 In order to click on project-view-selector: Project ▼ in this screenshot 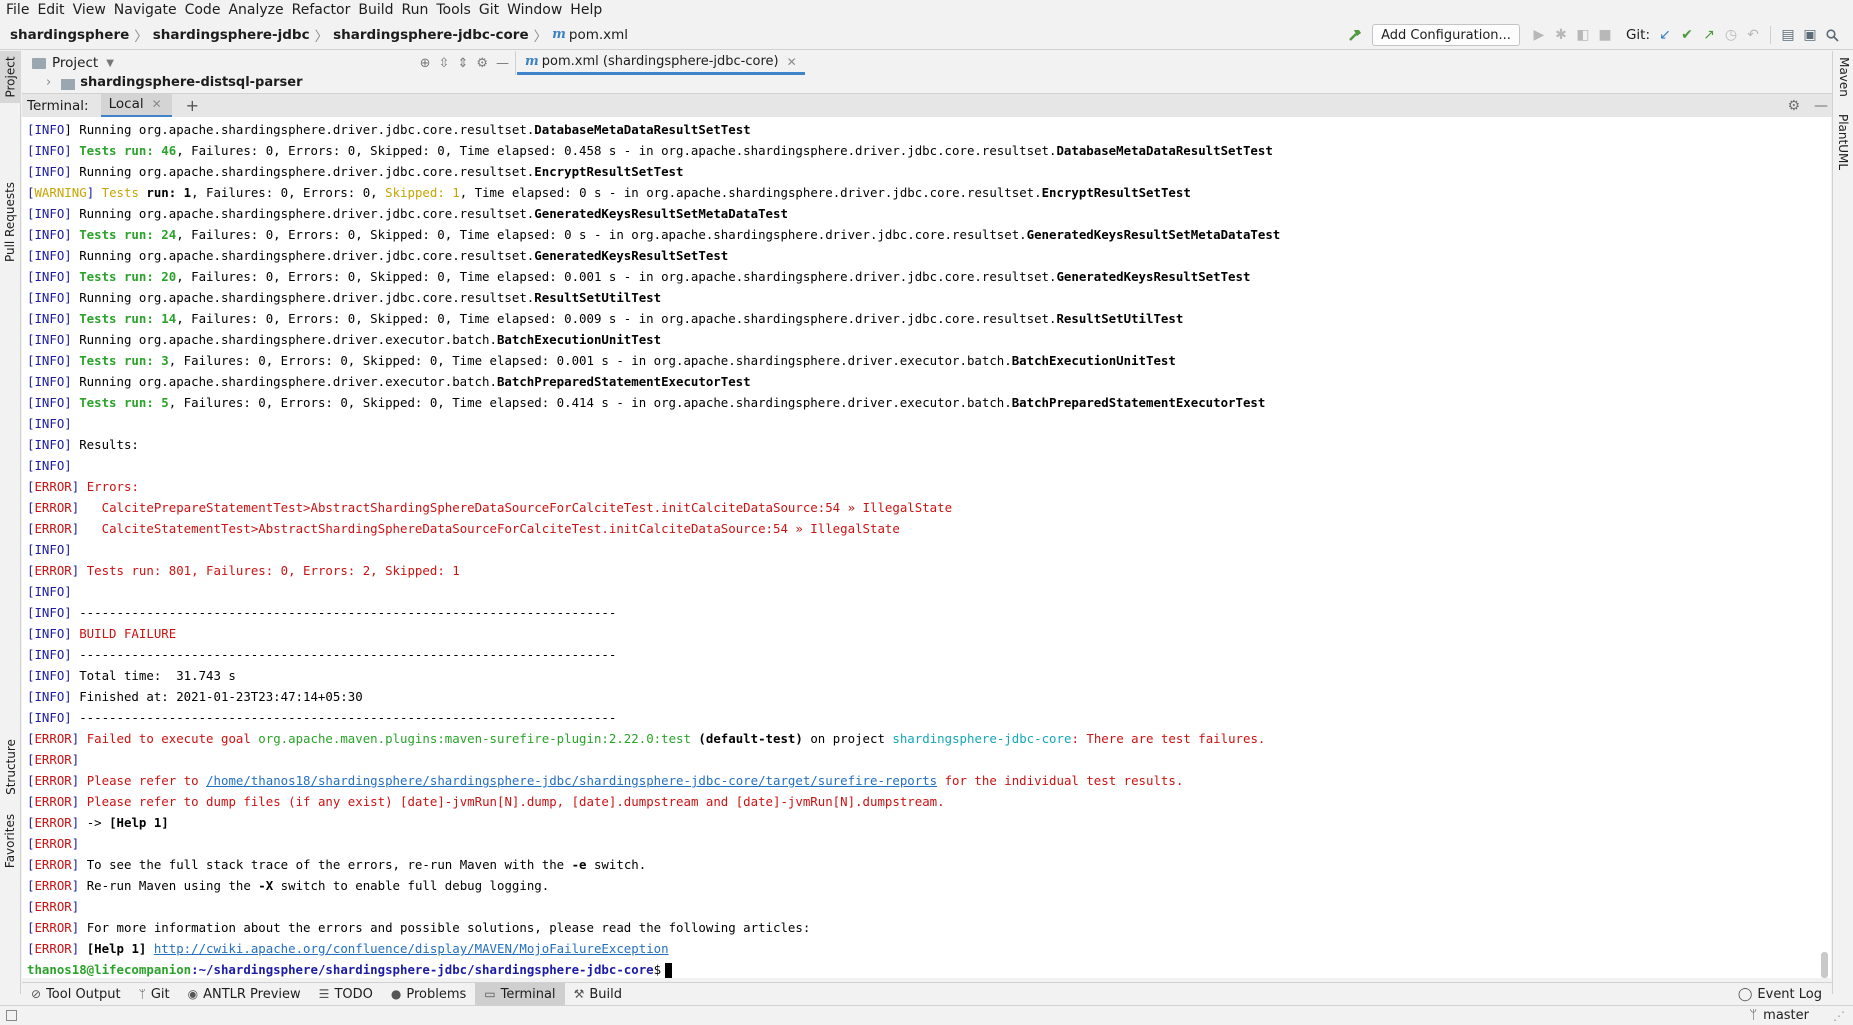, I will do `click(68, 63)`.